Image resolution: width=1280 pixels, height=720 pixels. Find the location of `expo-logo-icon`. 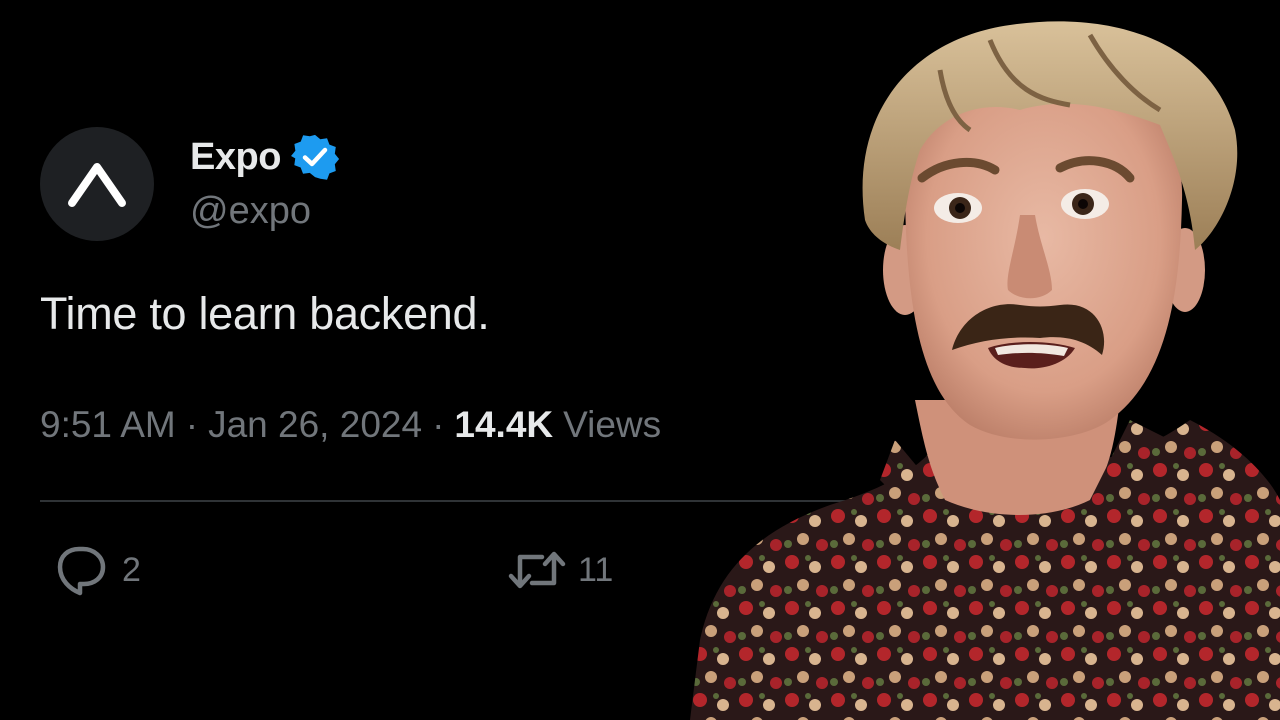

expo-logo-icon is located at coordinates (97, 185).